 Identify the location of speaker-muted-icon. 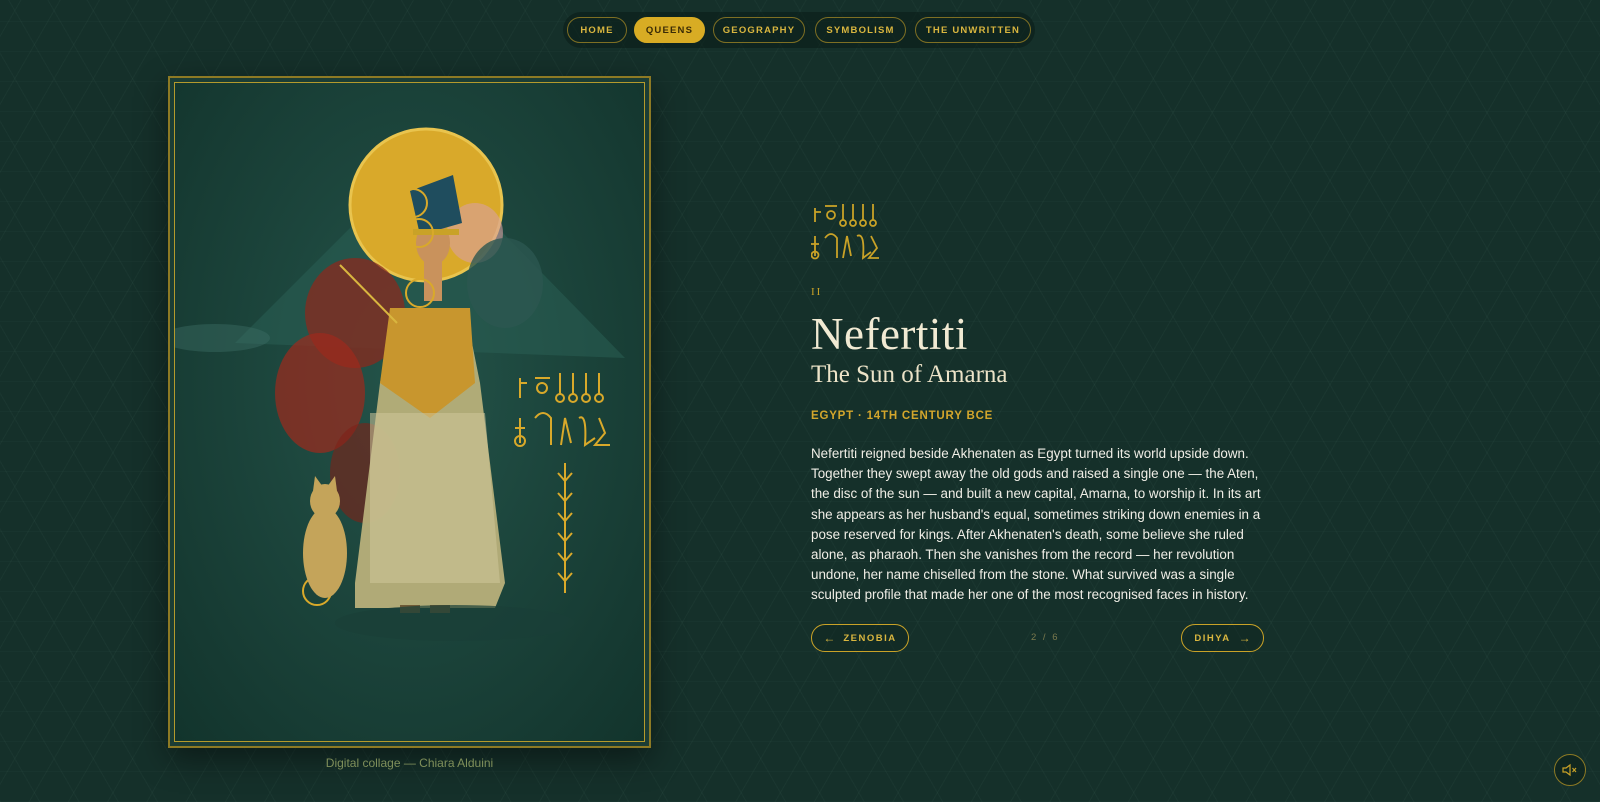
(1569, 770).